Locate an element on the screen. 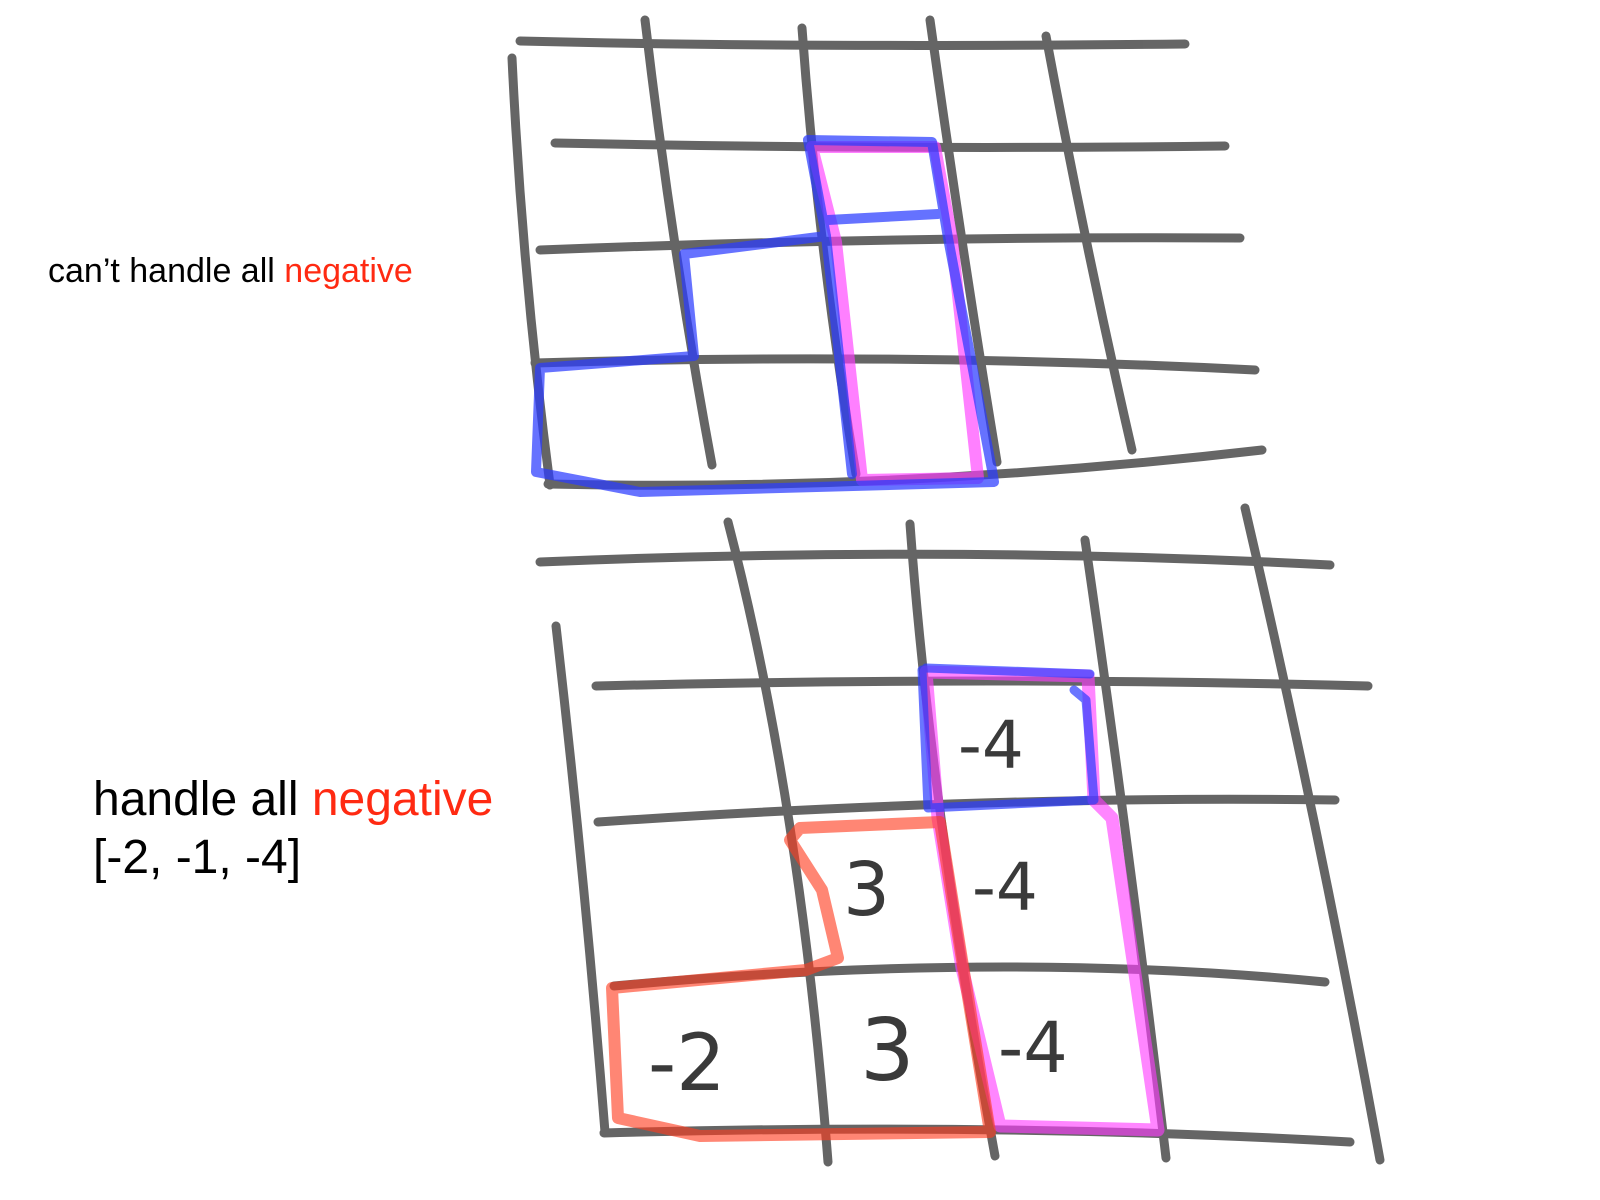 Image resolution: width=1600 pixels, height=1200 pixels. top-caption-prefix: can’t handle all is located at coordinates (166, 271).